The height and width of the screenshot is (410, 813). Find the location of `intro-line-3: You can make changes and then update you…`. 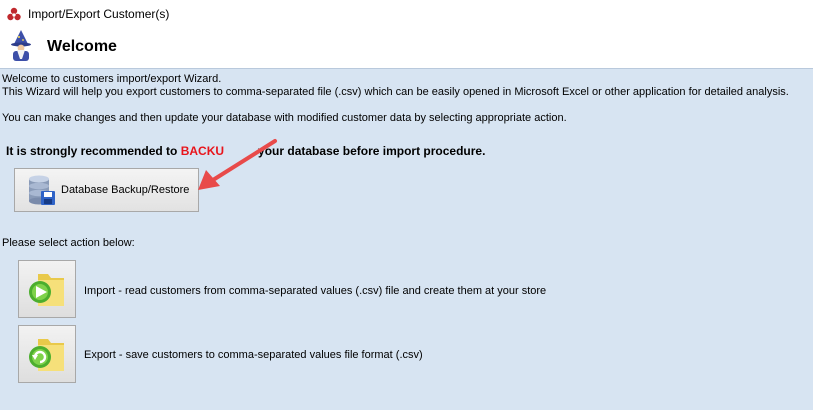

intro-line-3: You can make changes and then update you… is located at coordinates (284, 118).